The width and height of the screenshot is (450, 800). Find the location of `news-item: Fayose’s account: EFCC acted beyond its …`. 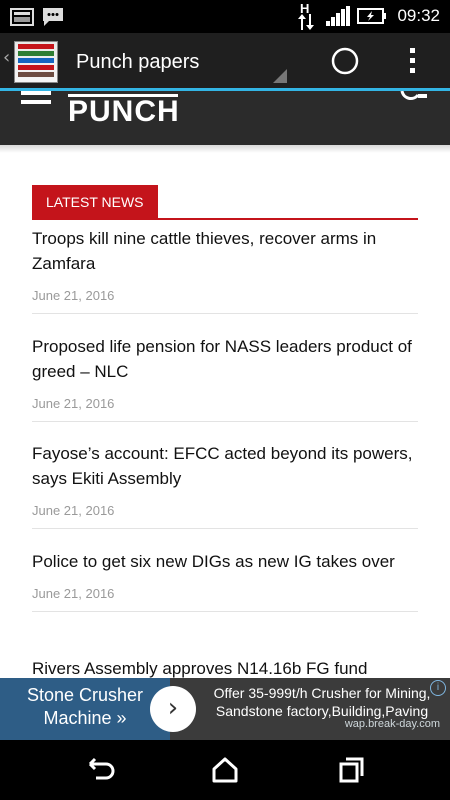

news-item: Fayose’s account: EFCC acted beyond its … is located at coordinates (225, 485).